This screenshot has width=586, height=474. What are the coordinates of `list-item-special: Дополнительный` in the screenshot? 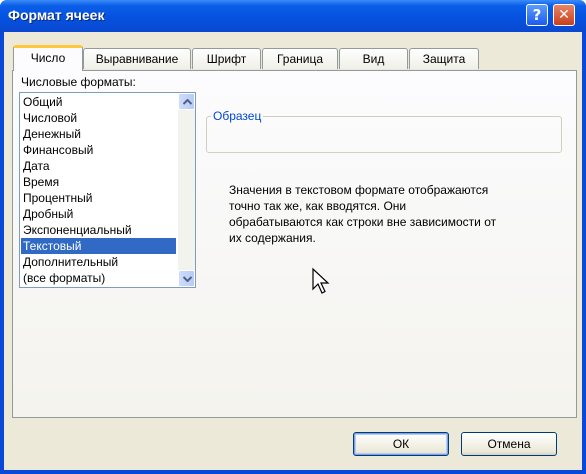 It's located at (98, 262).